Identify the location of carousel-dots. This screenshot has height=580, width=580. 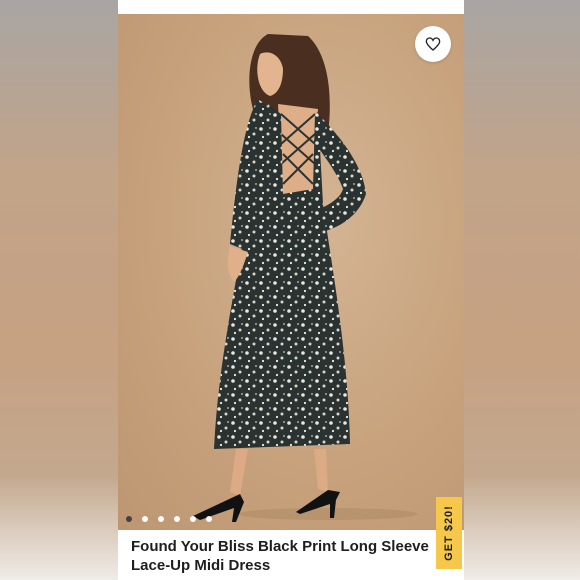
(169, 519).